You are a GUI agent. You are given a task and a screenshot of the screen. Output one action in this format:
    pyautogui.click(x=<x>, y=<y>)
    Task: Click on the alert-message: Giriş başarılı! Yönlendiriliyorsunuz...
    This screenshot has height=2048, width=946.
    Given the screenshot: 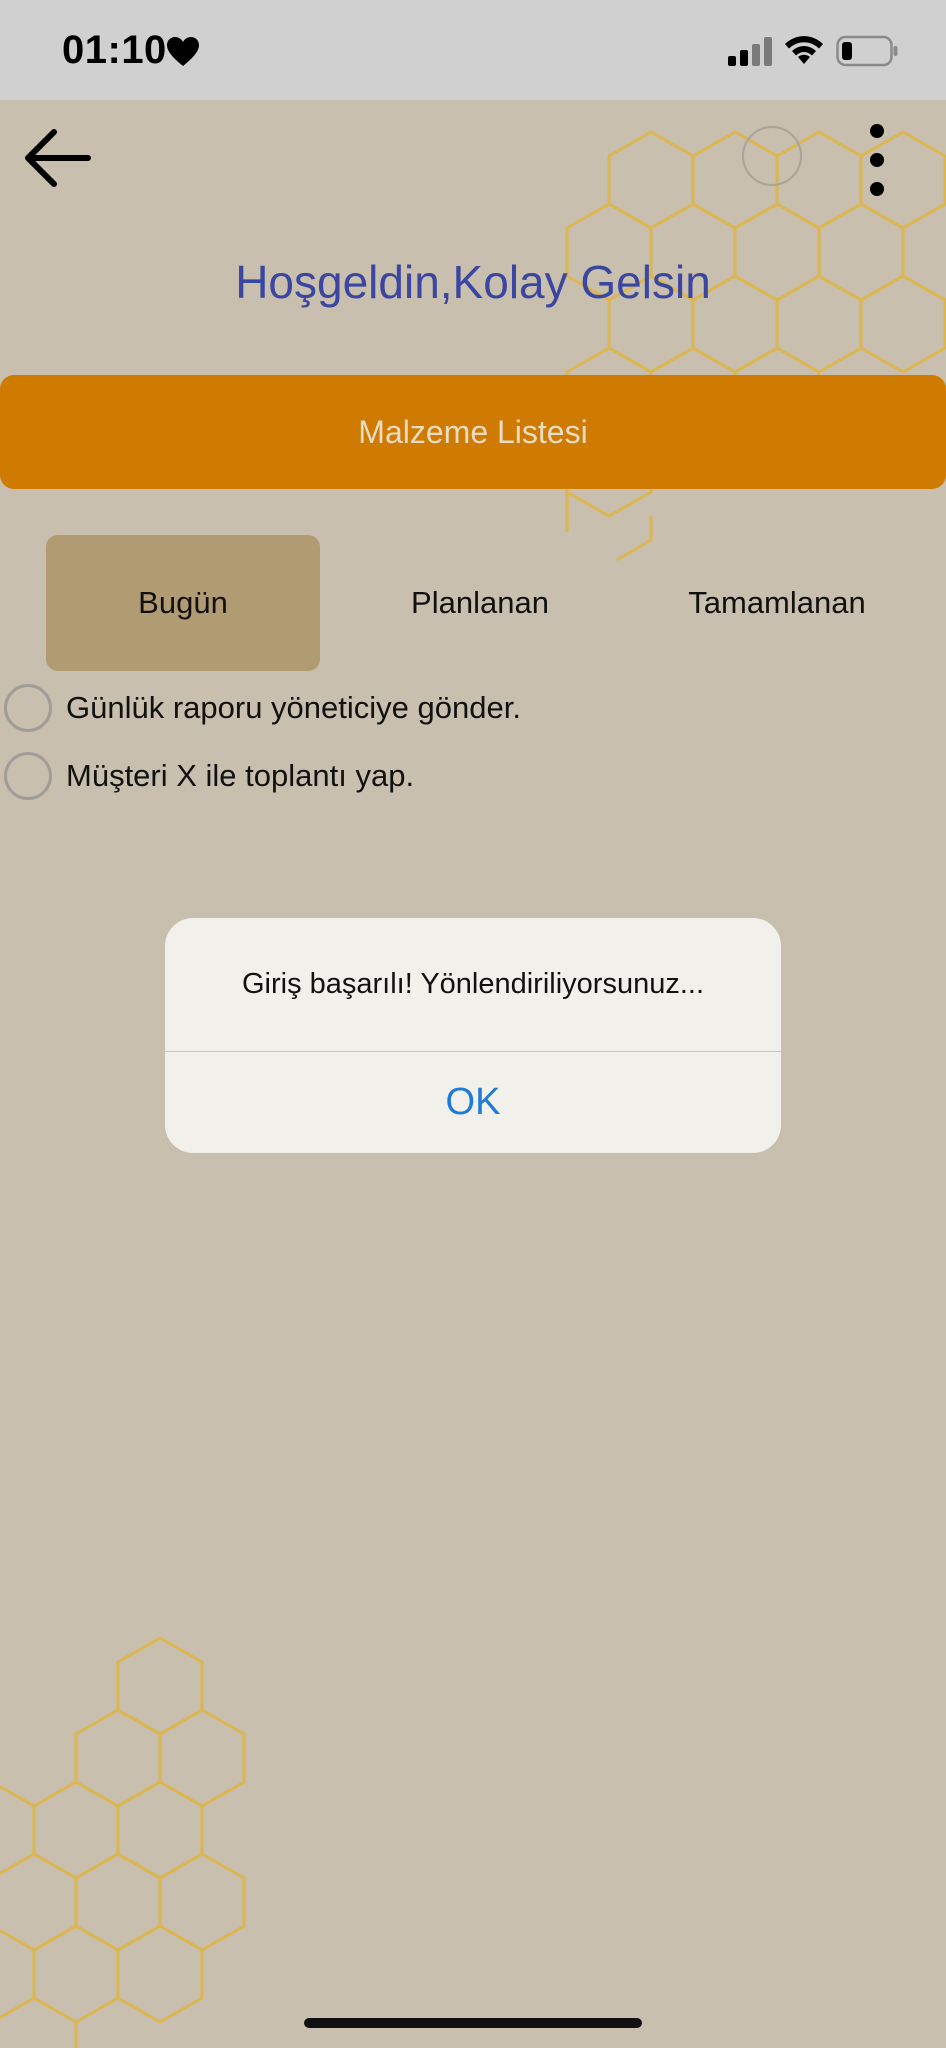 What is the action you would take?
    pyautogui.click(x=473, y=984)
    